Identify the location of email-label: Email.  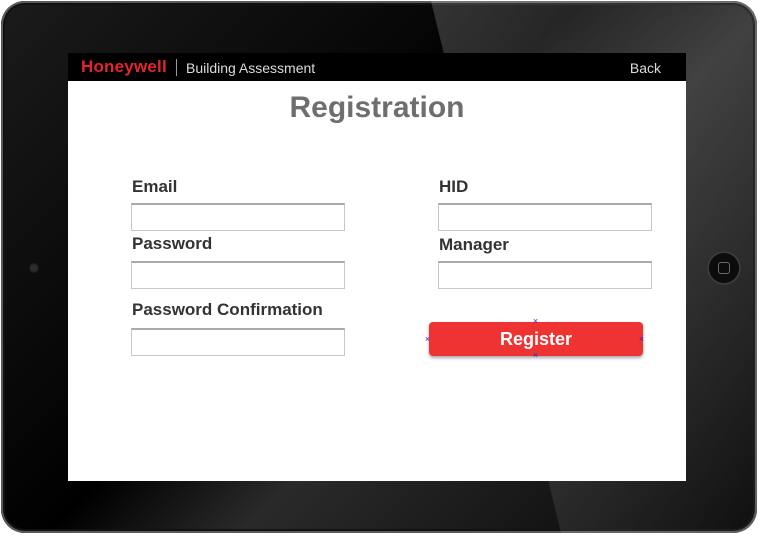
(155, 186).